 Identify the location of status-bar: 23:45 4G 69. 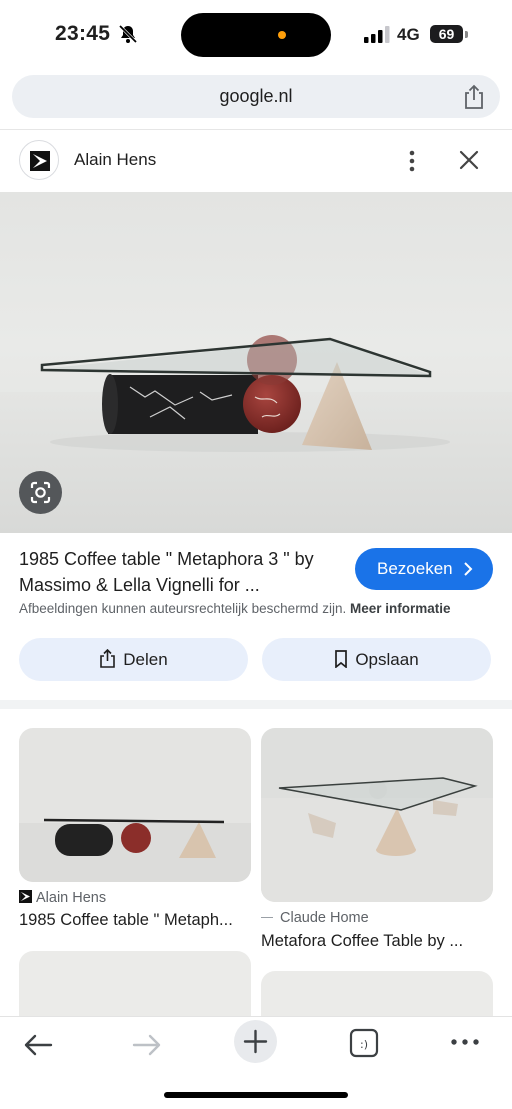
(256, 35).